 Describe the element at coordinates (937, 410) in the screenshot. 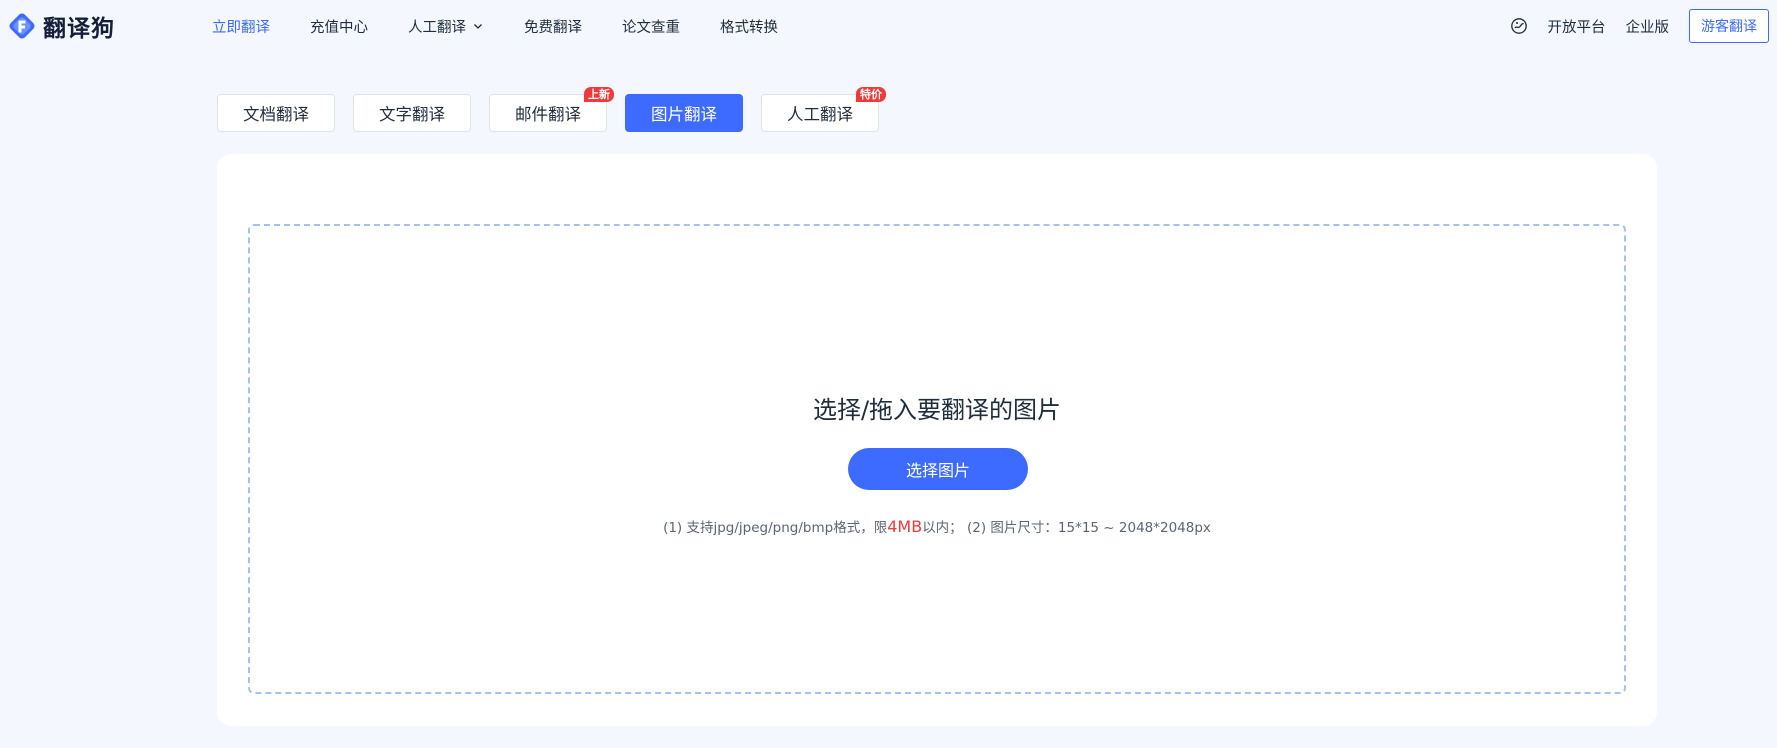

I see `dropzone-title: 选择/拖入要翻译的图片` at that location.